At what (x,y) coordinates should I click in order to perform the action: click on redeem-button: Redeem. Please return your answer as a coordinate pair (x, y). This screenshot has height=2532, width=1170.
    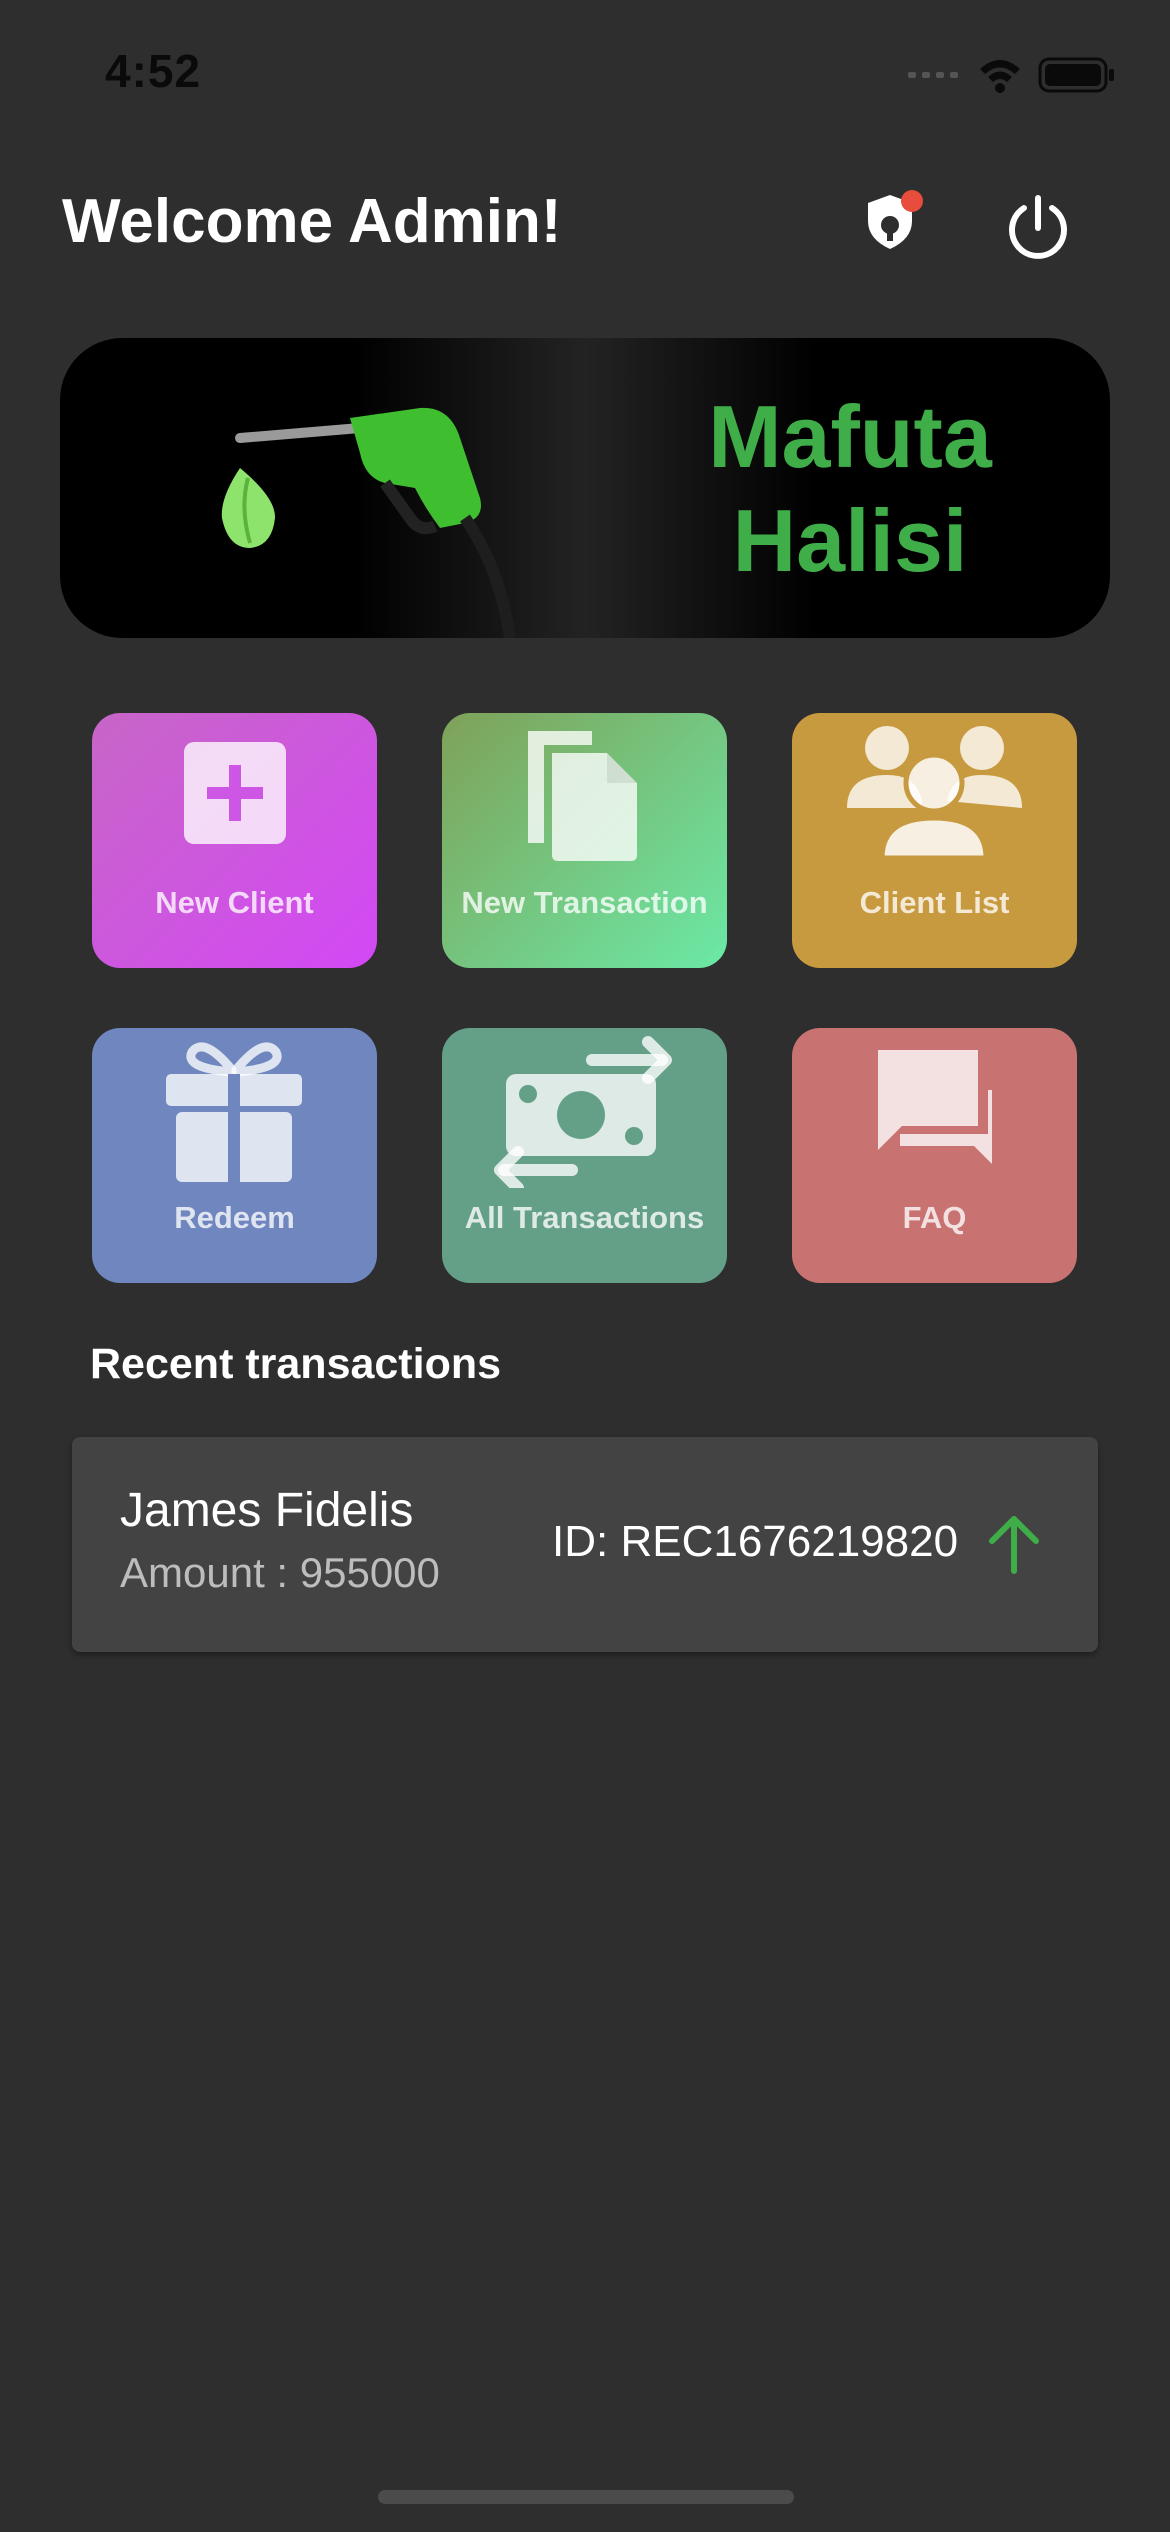
    Looking at the image, I should click on (234, 1155).